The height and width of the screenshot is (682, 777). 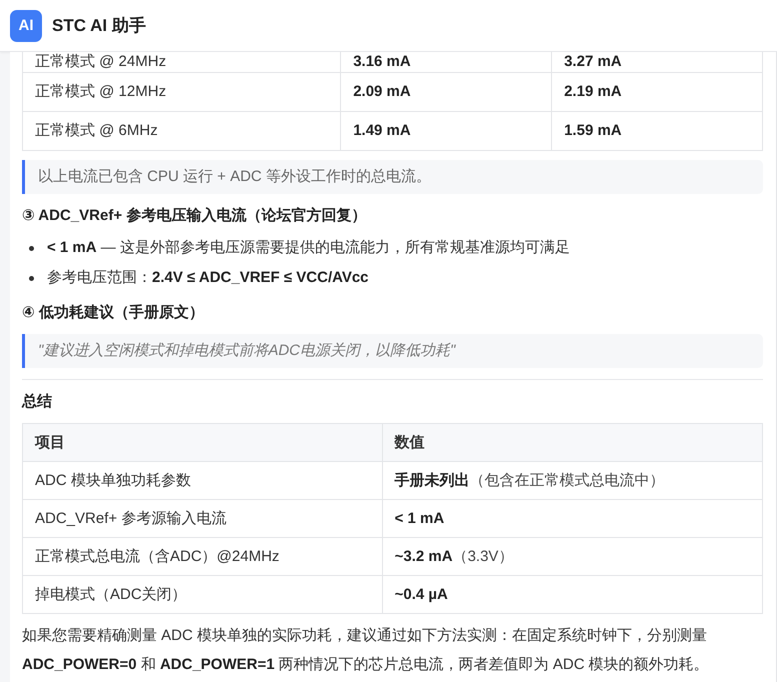 I want to click on section-heading: ③ ADC_VRef+ 参考电压输入电流（论坛官方回复）, so click(x=195, y=216).